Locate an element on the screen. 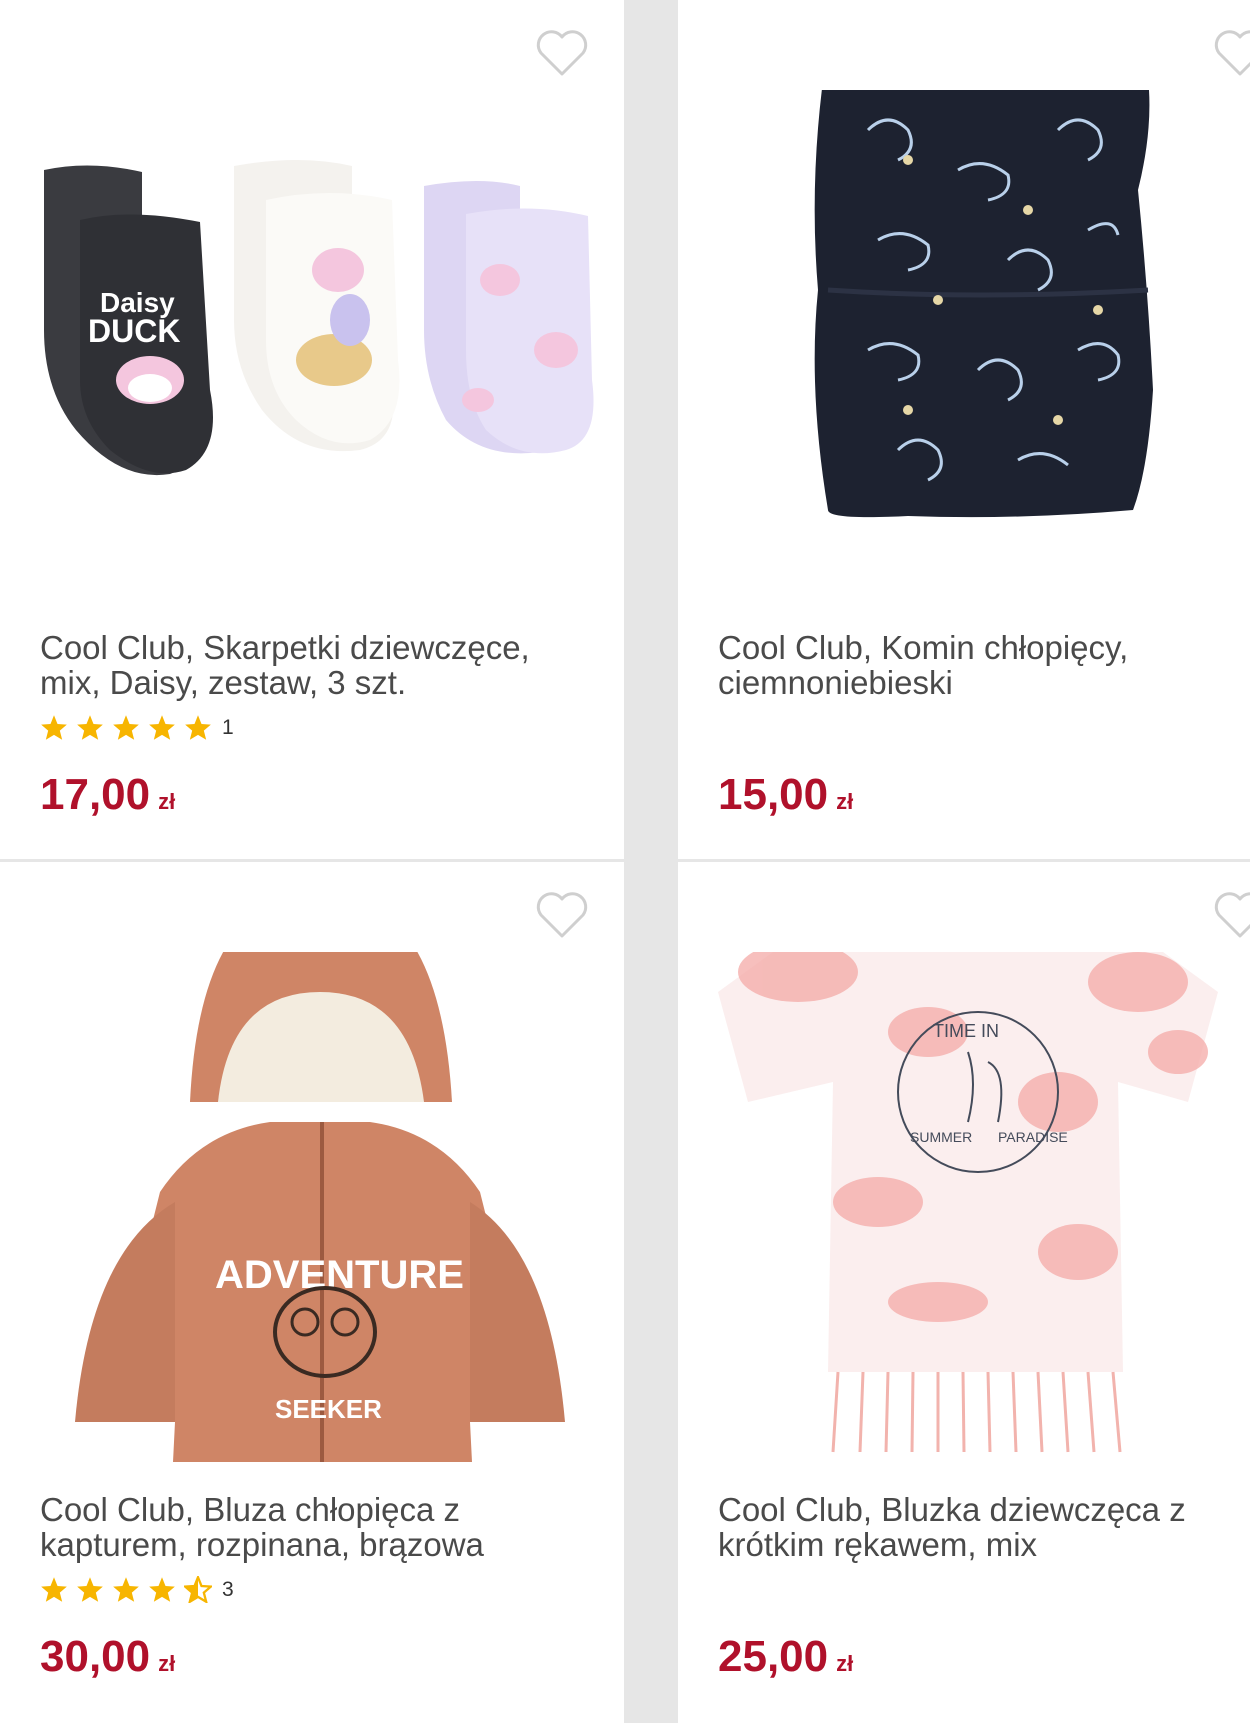 The image size is (1250, 1723). rating-count: 3 is located at coordinates (228, 1589).